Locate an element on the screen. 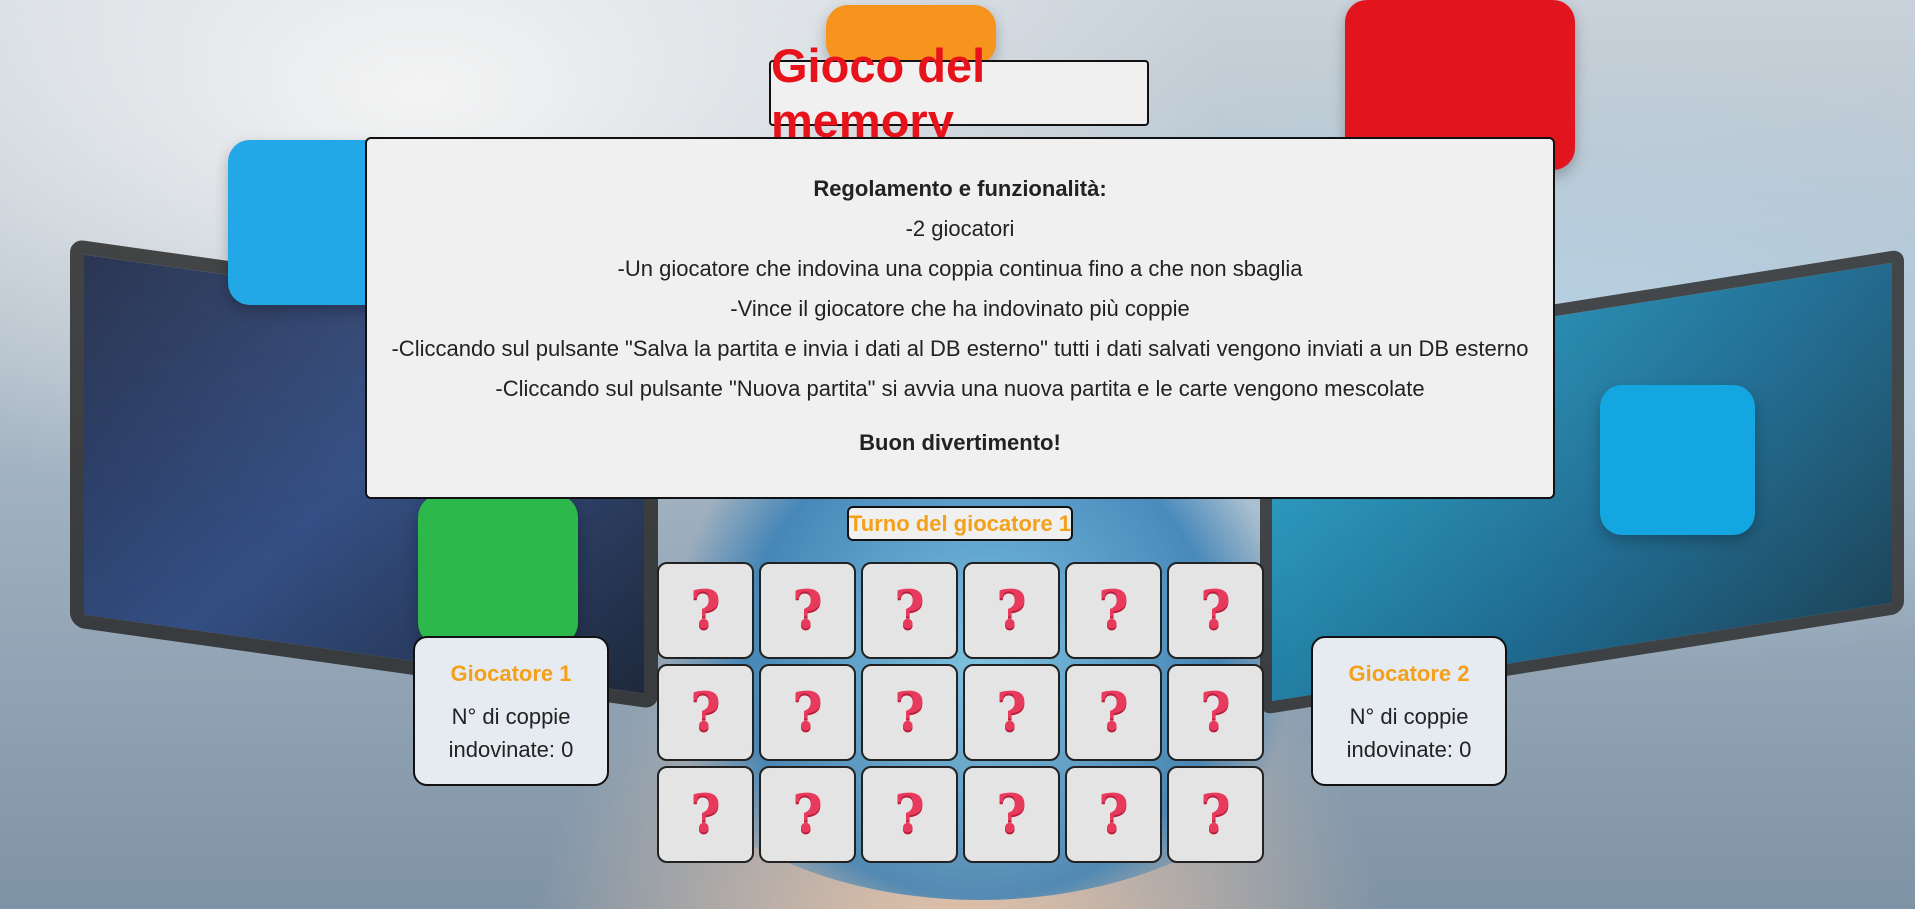  rules-heading: Regolamento e funzionalità: is located at coordinates (960, 188).